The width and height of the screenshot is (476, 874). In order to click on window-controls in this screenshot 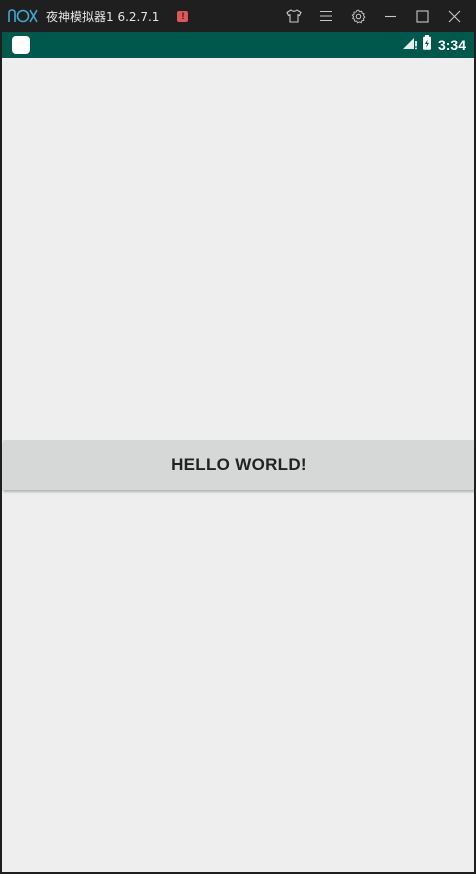, I will do `click(374, 16)`.